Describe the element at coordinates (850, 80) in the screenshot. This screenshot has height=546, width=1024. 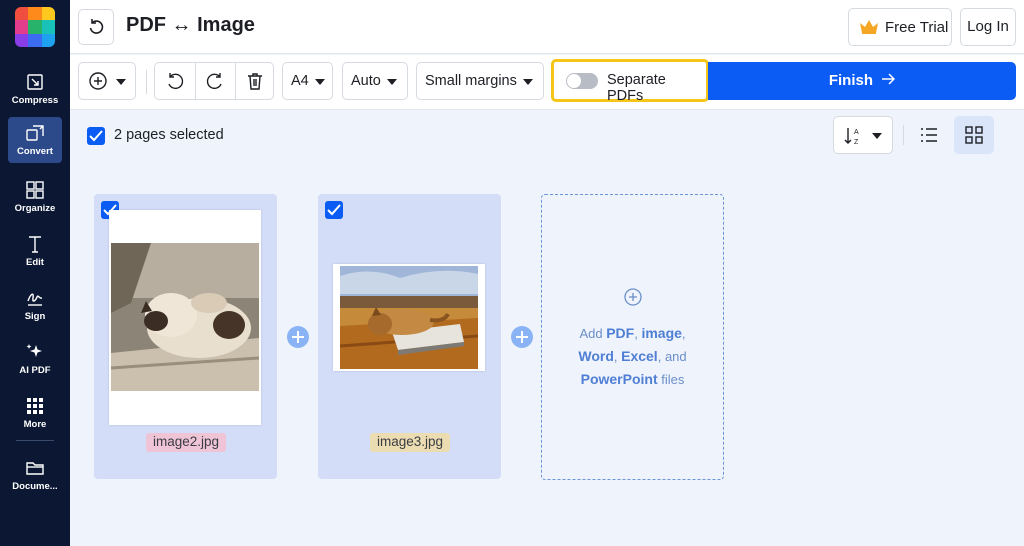
I see `finish-label: Finish` at that location.